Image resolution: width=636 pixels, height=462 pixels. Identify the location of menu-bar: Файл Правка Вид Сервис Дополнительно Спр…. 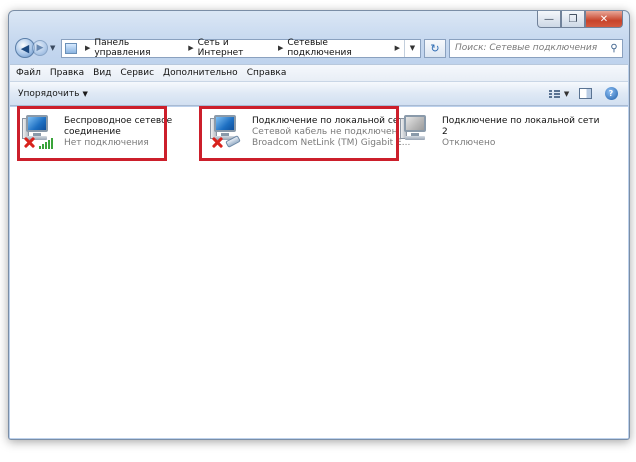
(319, 72).